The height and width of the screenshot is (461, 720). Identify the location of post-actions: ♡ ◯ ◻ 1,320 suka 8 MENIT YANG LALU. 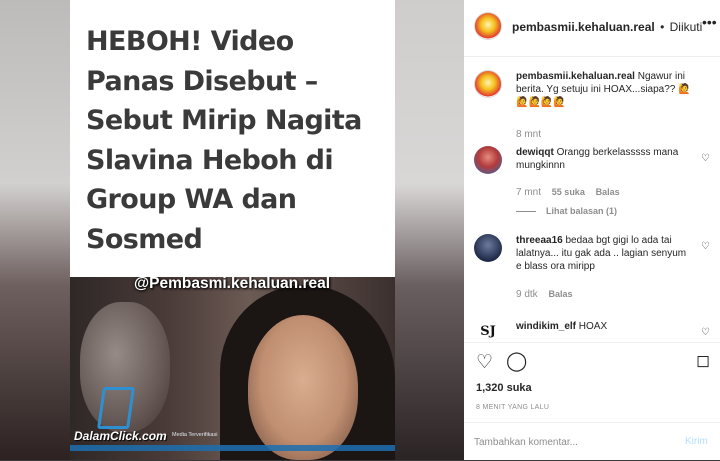
(592, 382).